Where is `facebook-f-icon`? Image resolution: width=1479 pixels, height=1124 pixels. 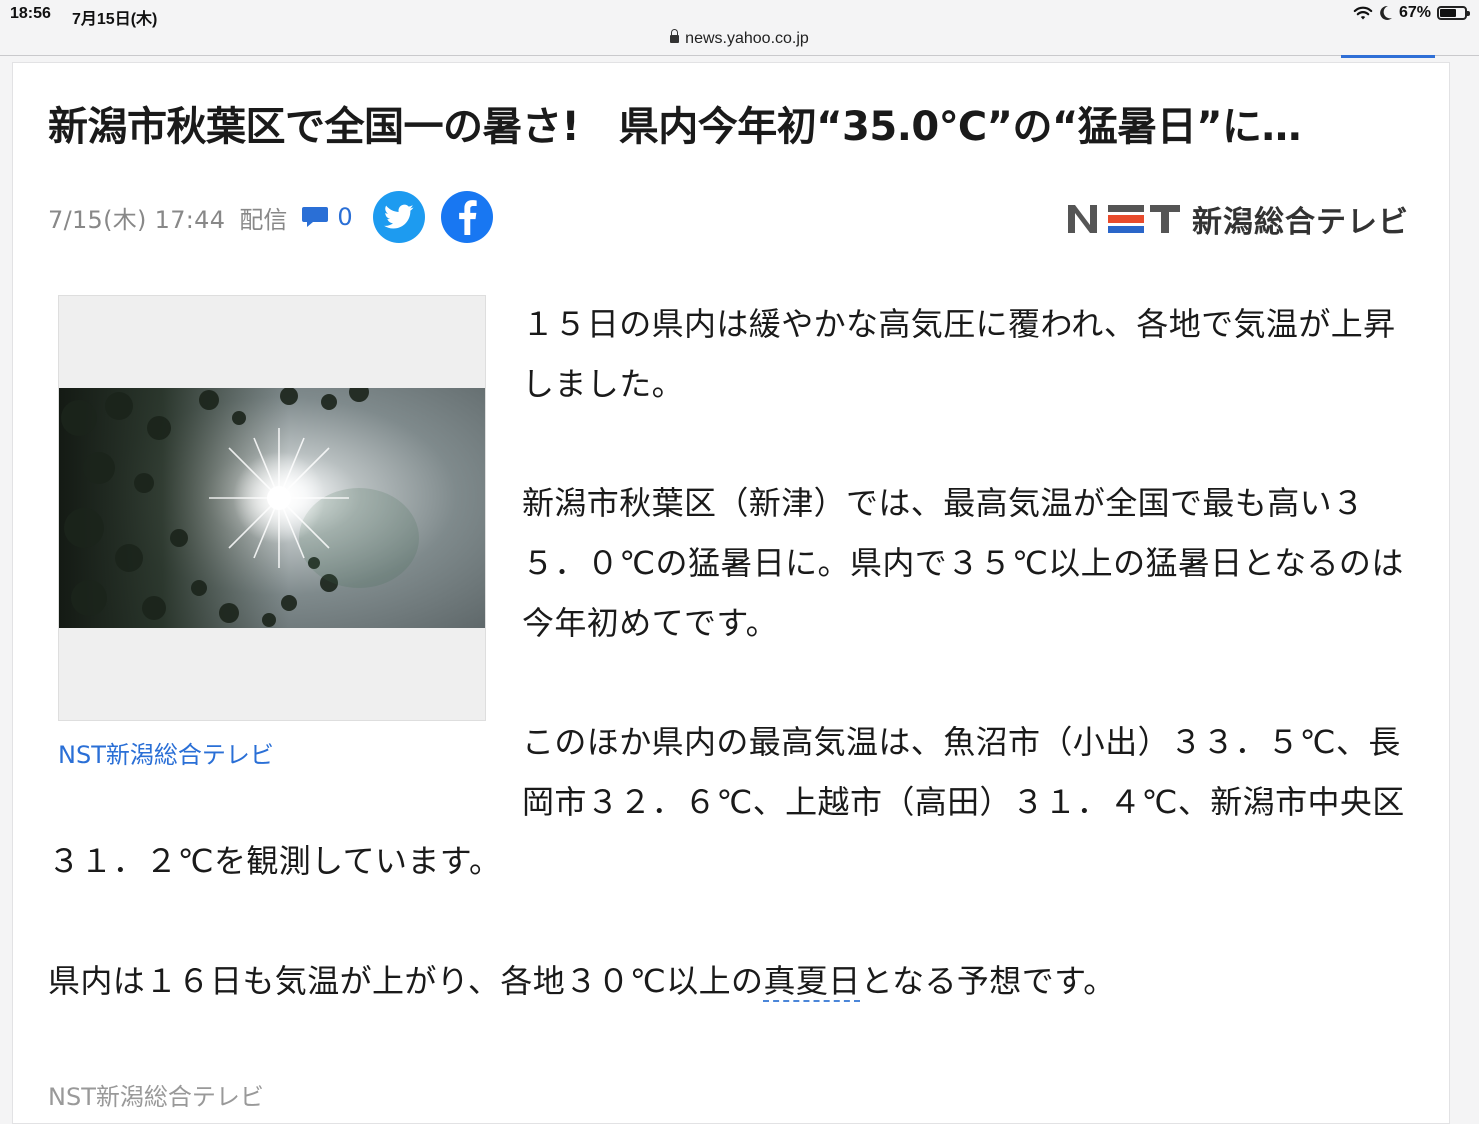
facebook-f-icon is located at coordinates (467, 217).